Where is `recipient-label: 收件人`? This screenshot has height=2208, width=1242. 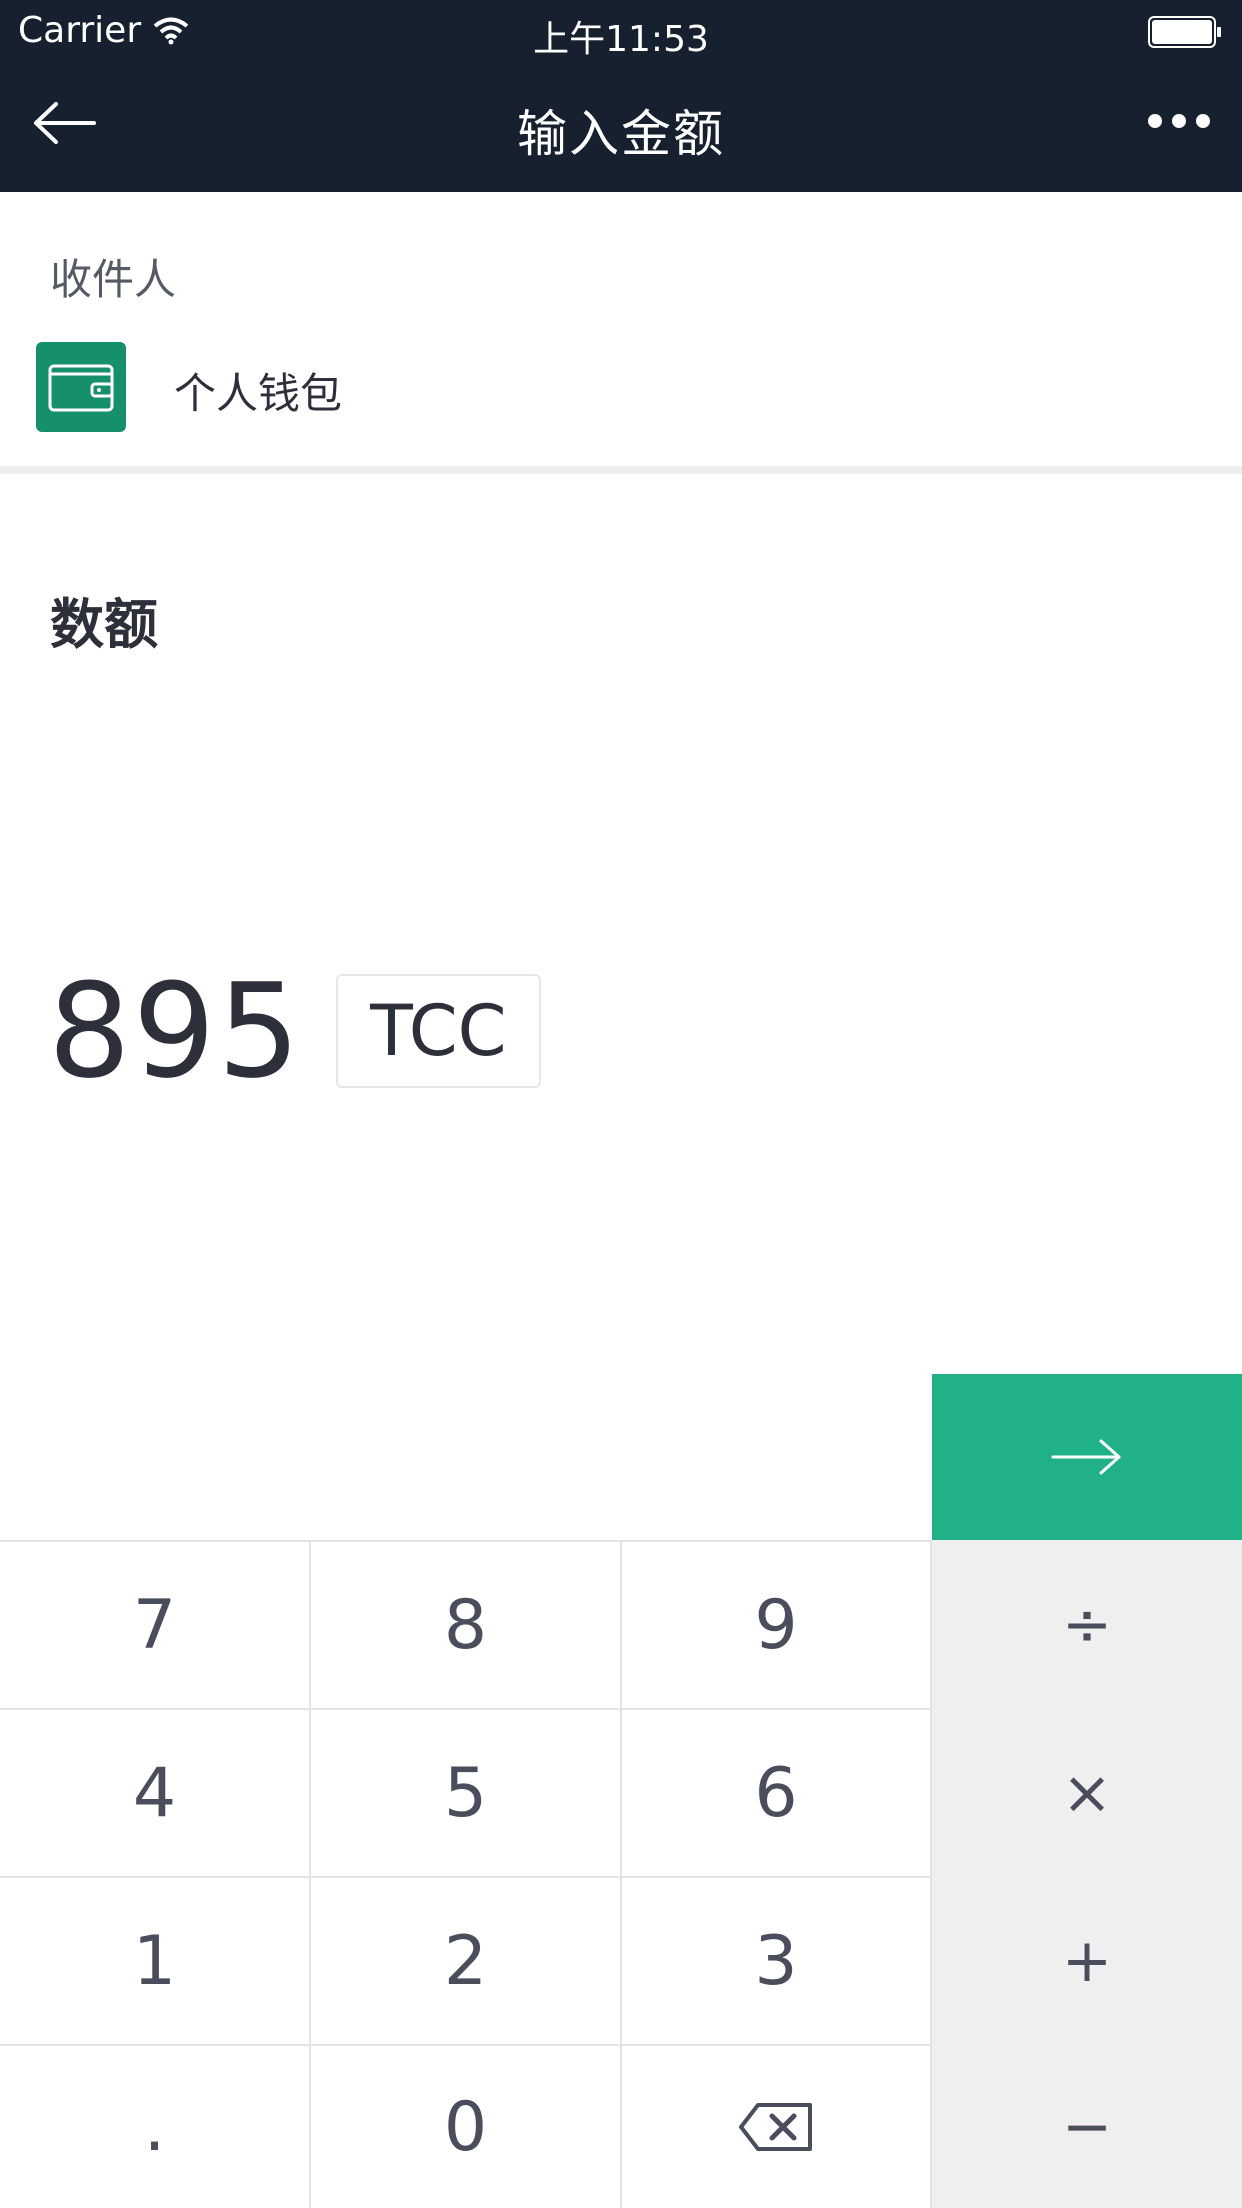 recipient-label: 收件人 is located at coordinates (113, 279).